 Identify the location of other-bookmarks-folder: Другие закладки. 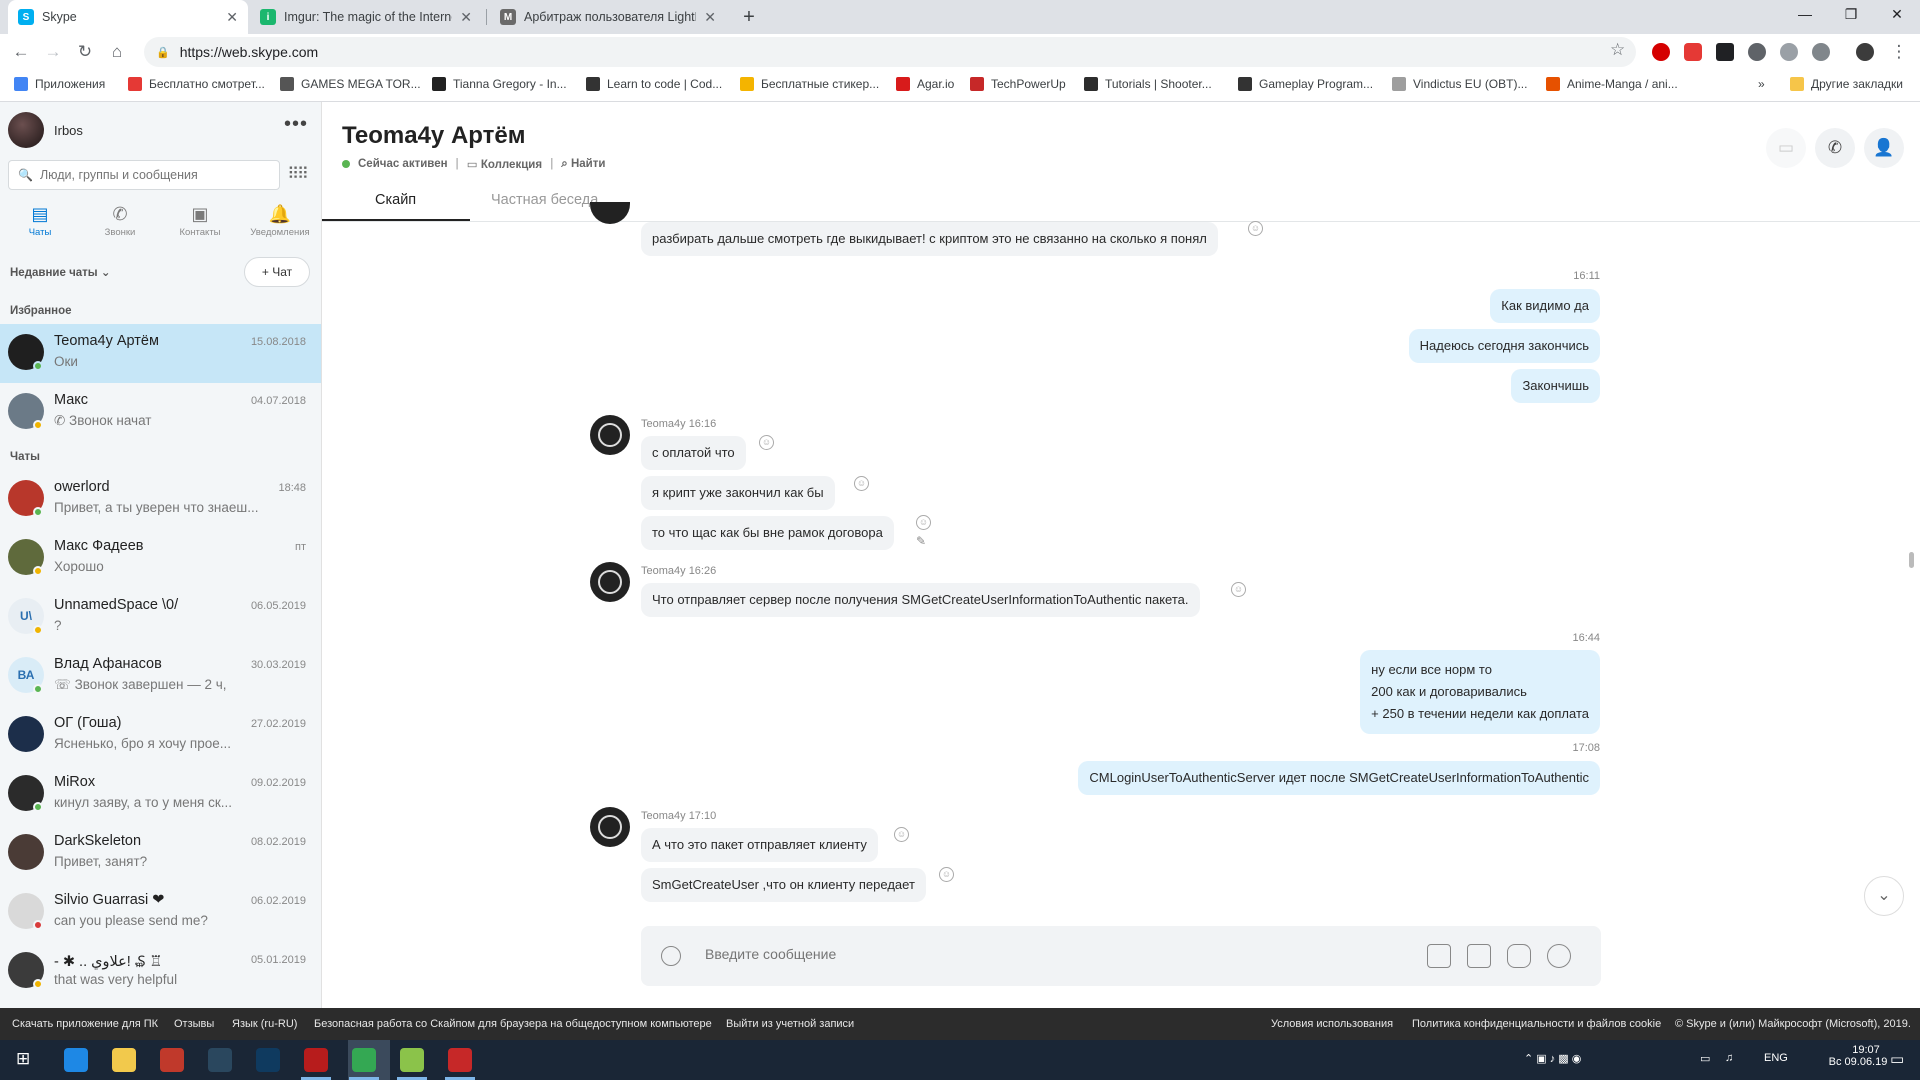
(1846, 84).